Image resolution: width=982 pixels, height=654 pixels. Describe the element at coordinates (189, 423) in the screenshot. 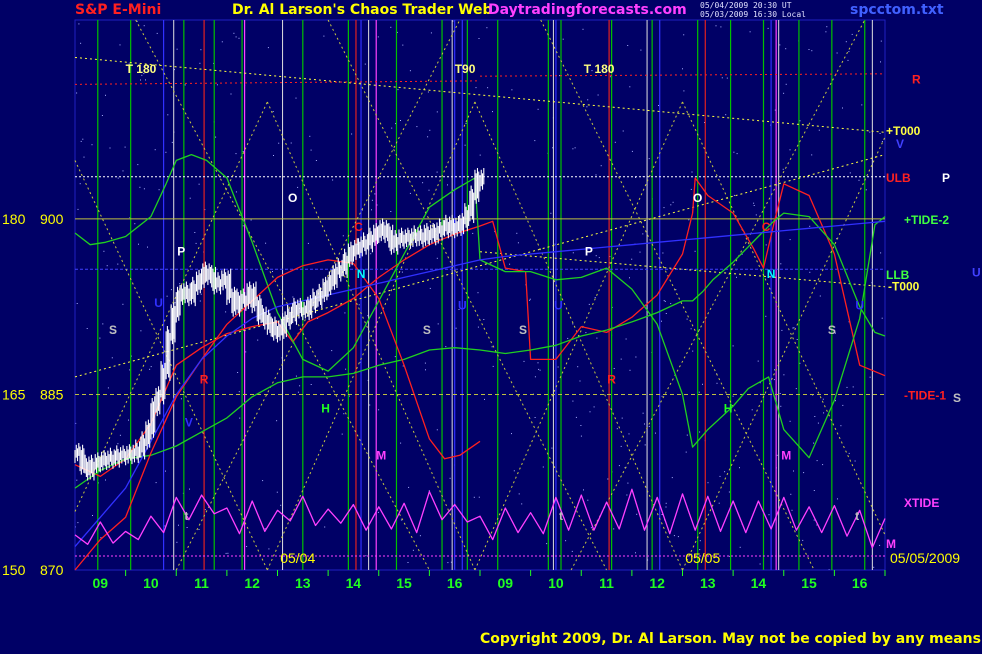

I see `planet-marker: V` at that location.